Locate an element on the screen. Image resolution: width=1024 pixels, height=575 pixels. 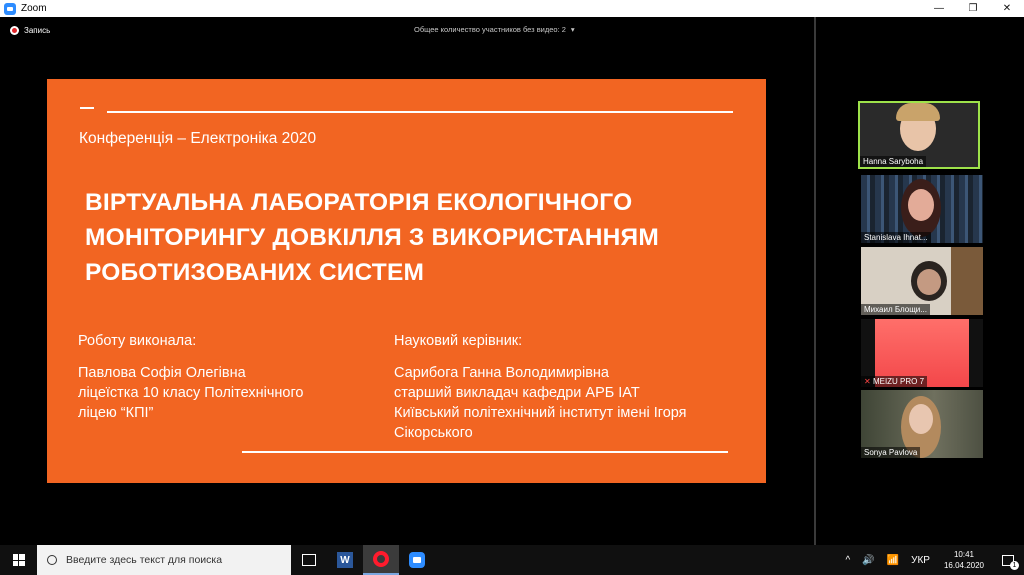
notification-center-button: 1 is located at coordinates (1008, 560).